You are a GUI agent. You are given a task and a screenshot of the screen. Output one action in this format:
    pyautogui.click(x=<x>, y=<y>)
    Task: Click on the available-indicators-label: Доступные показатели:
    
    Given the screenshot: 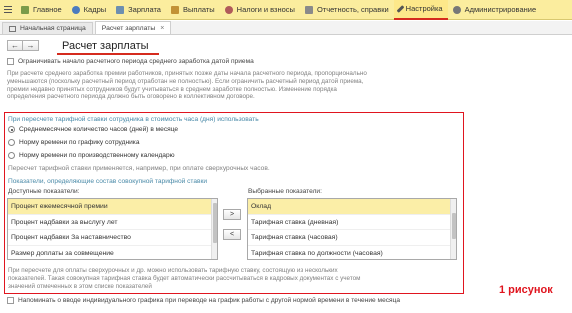 What is the action you would take?
    pyautogui.click(x=44, y=191)
    